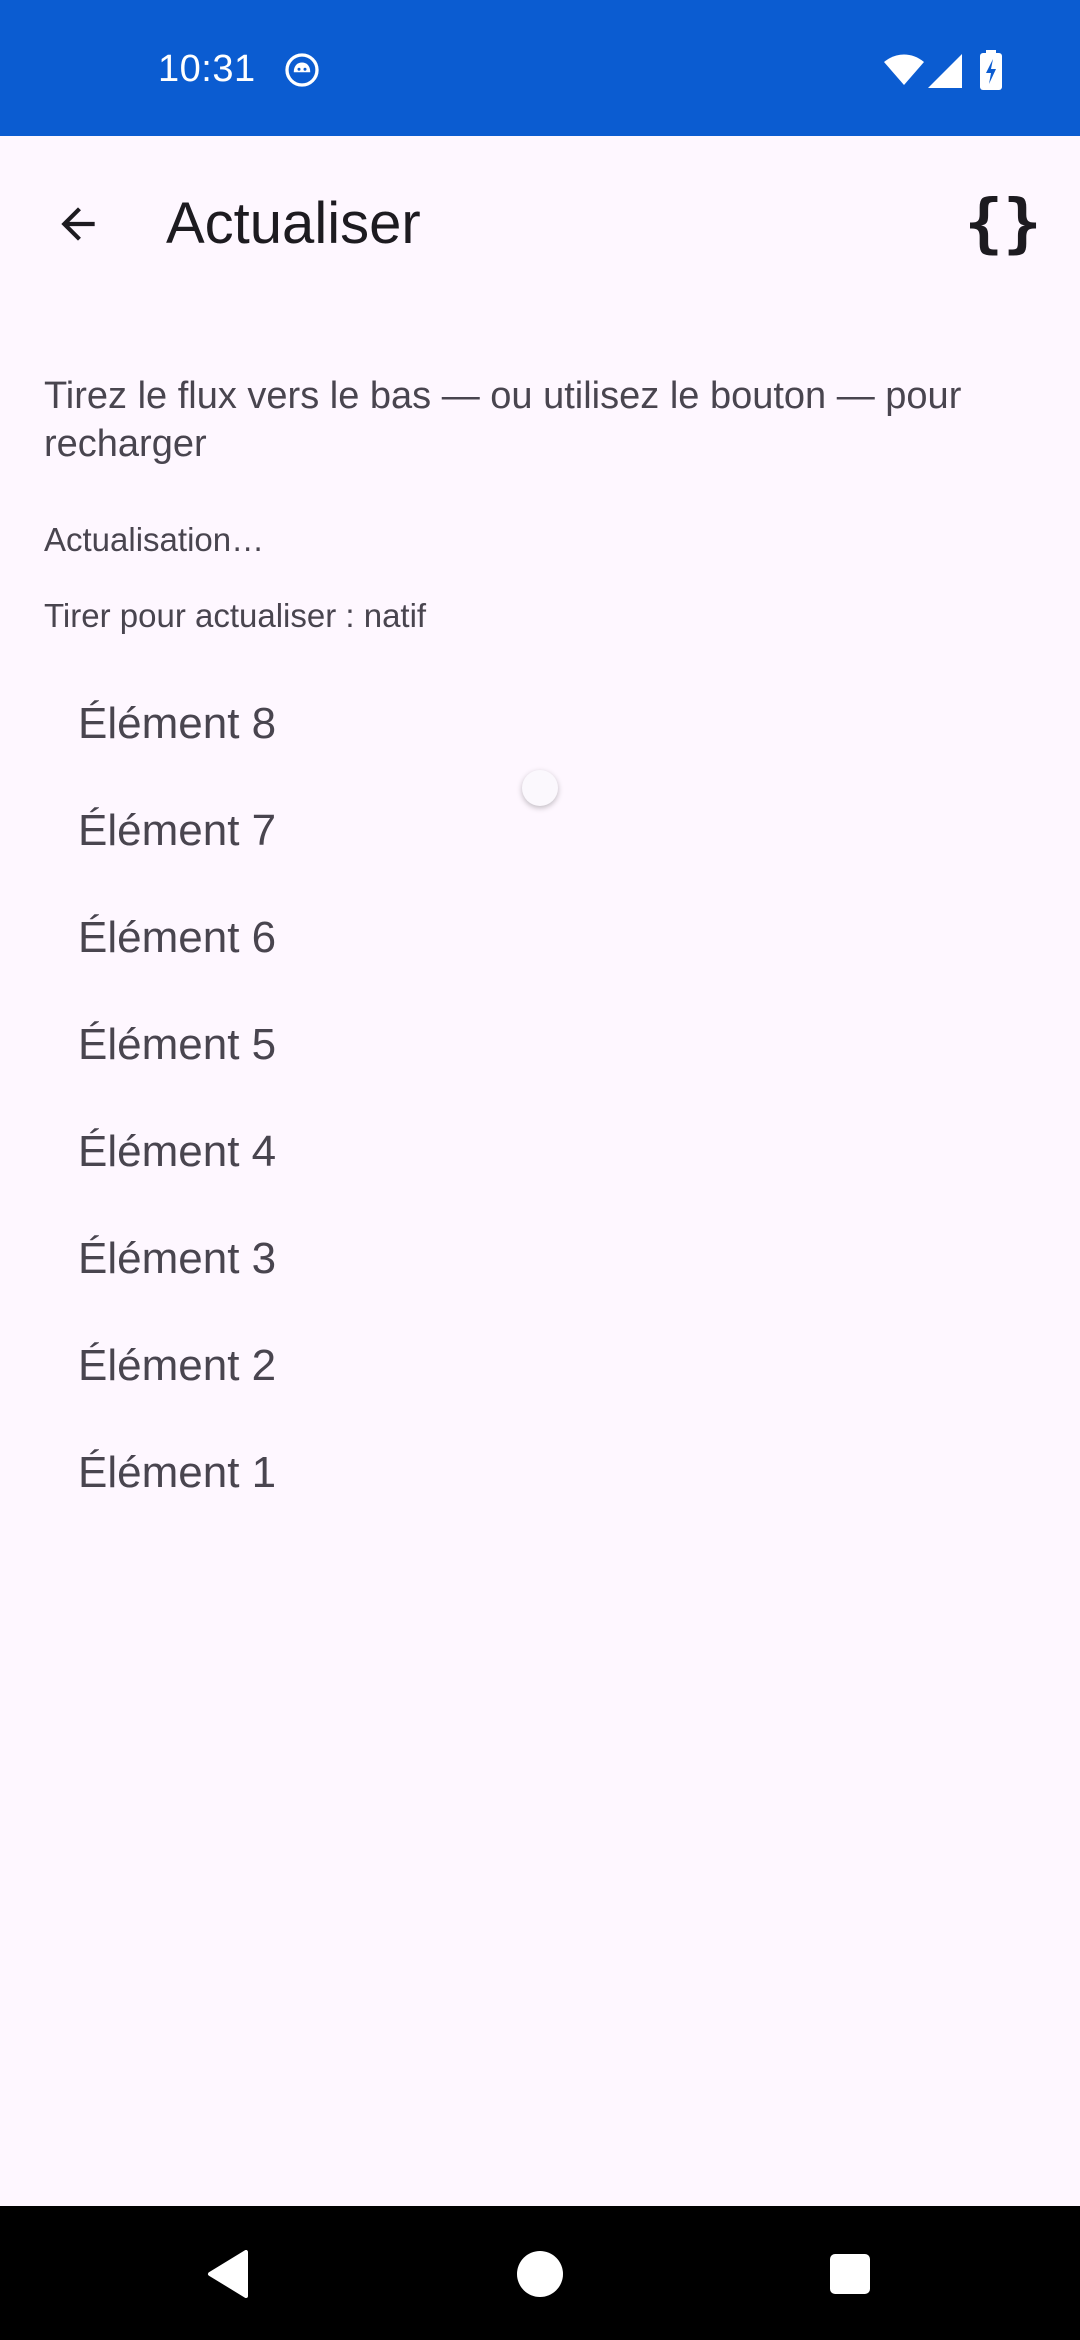  I want to click on nav-back-icon, so click(228, 2274).